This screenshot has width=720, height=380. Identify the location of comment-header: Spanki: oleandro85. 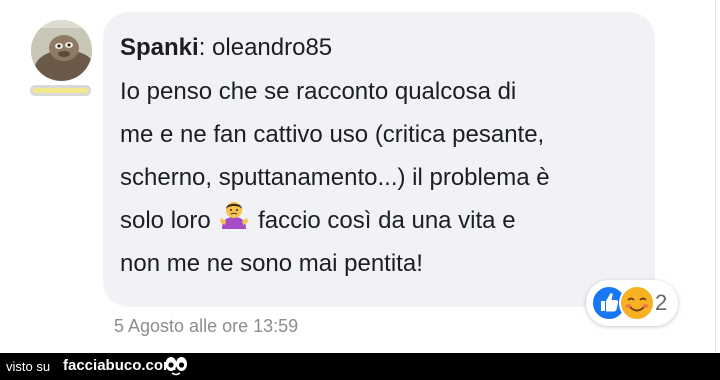
(226, 48).